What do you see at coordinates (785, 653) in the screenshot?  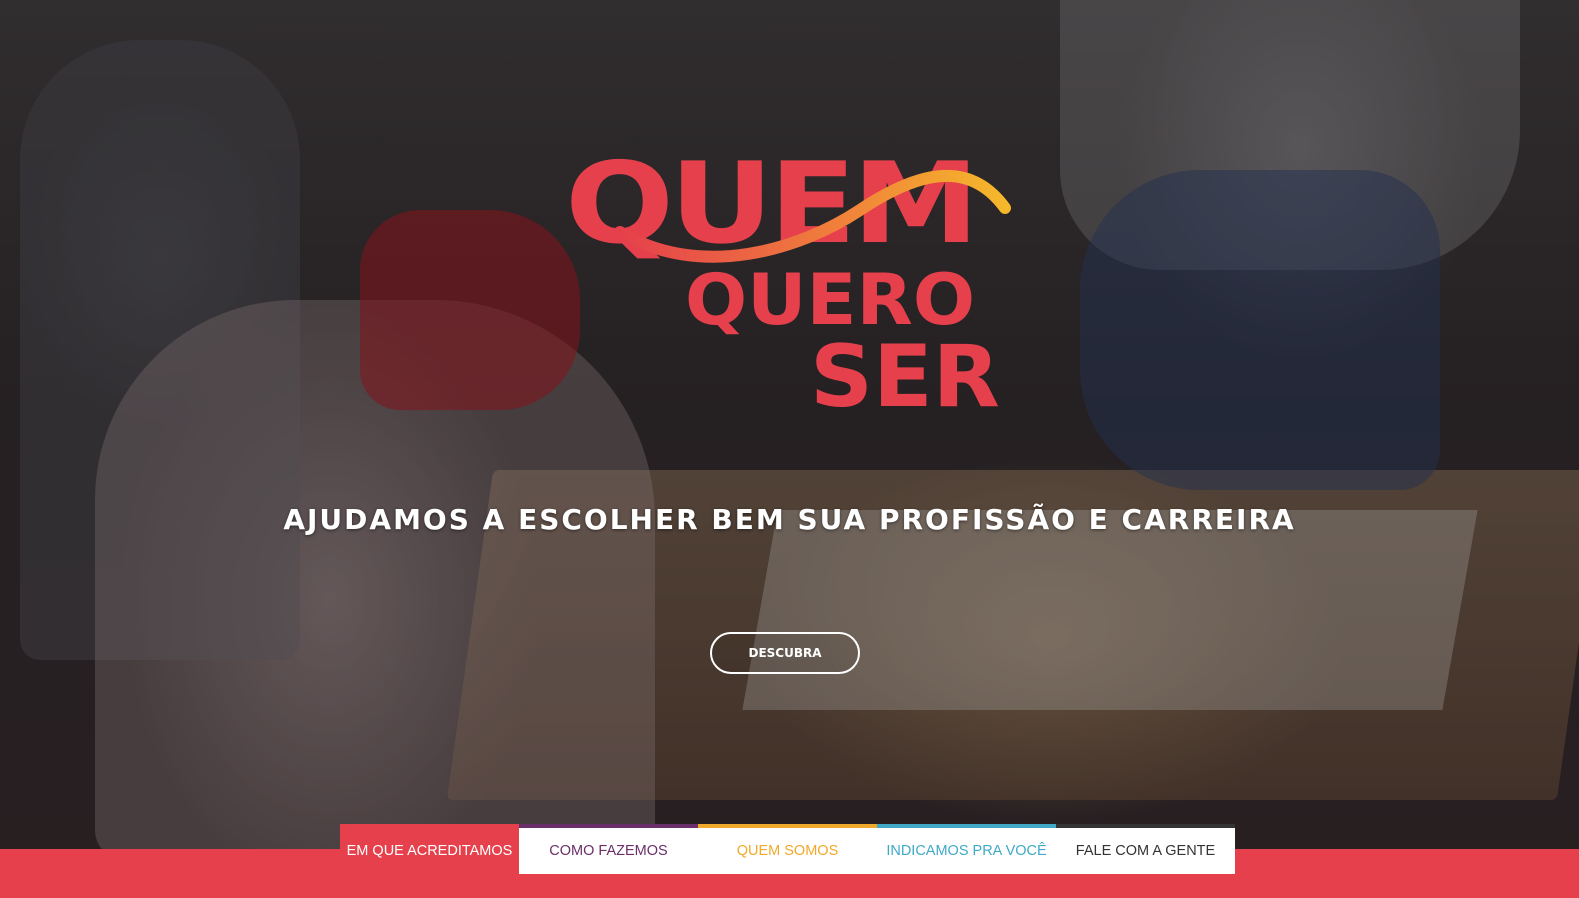 I see `descubra-button: DESCUBRA` at bounding box center [785, 653].